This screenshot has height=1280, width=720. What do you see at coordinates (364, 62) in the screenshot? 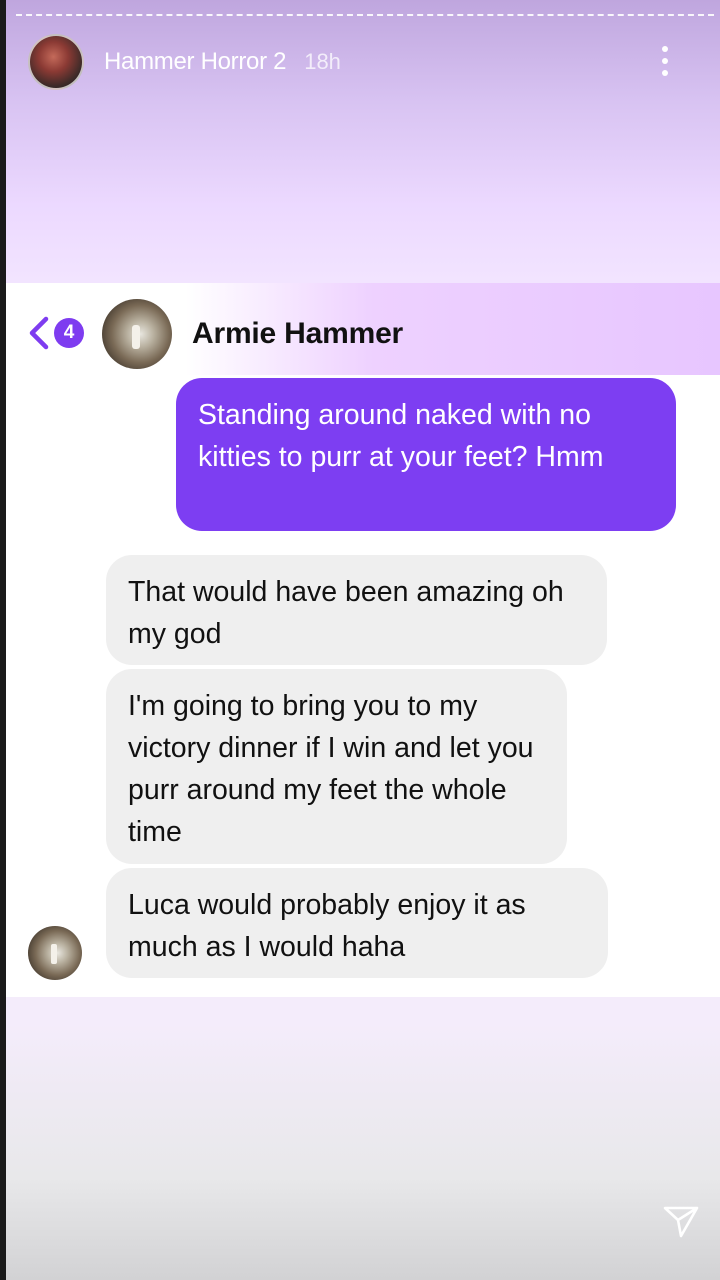
I see `story-header: Hammer Horror 2 18h` at bounding box center [364, 62].